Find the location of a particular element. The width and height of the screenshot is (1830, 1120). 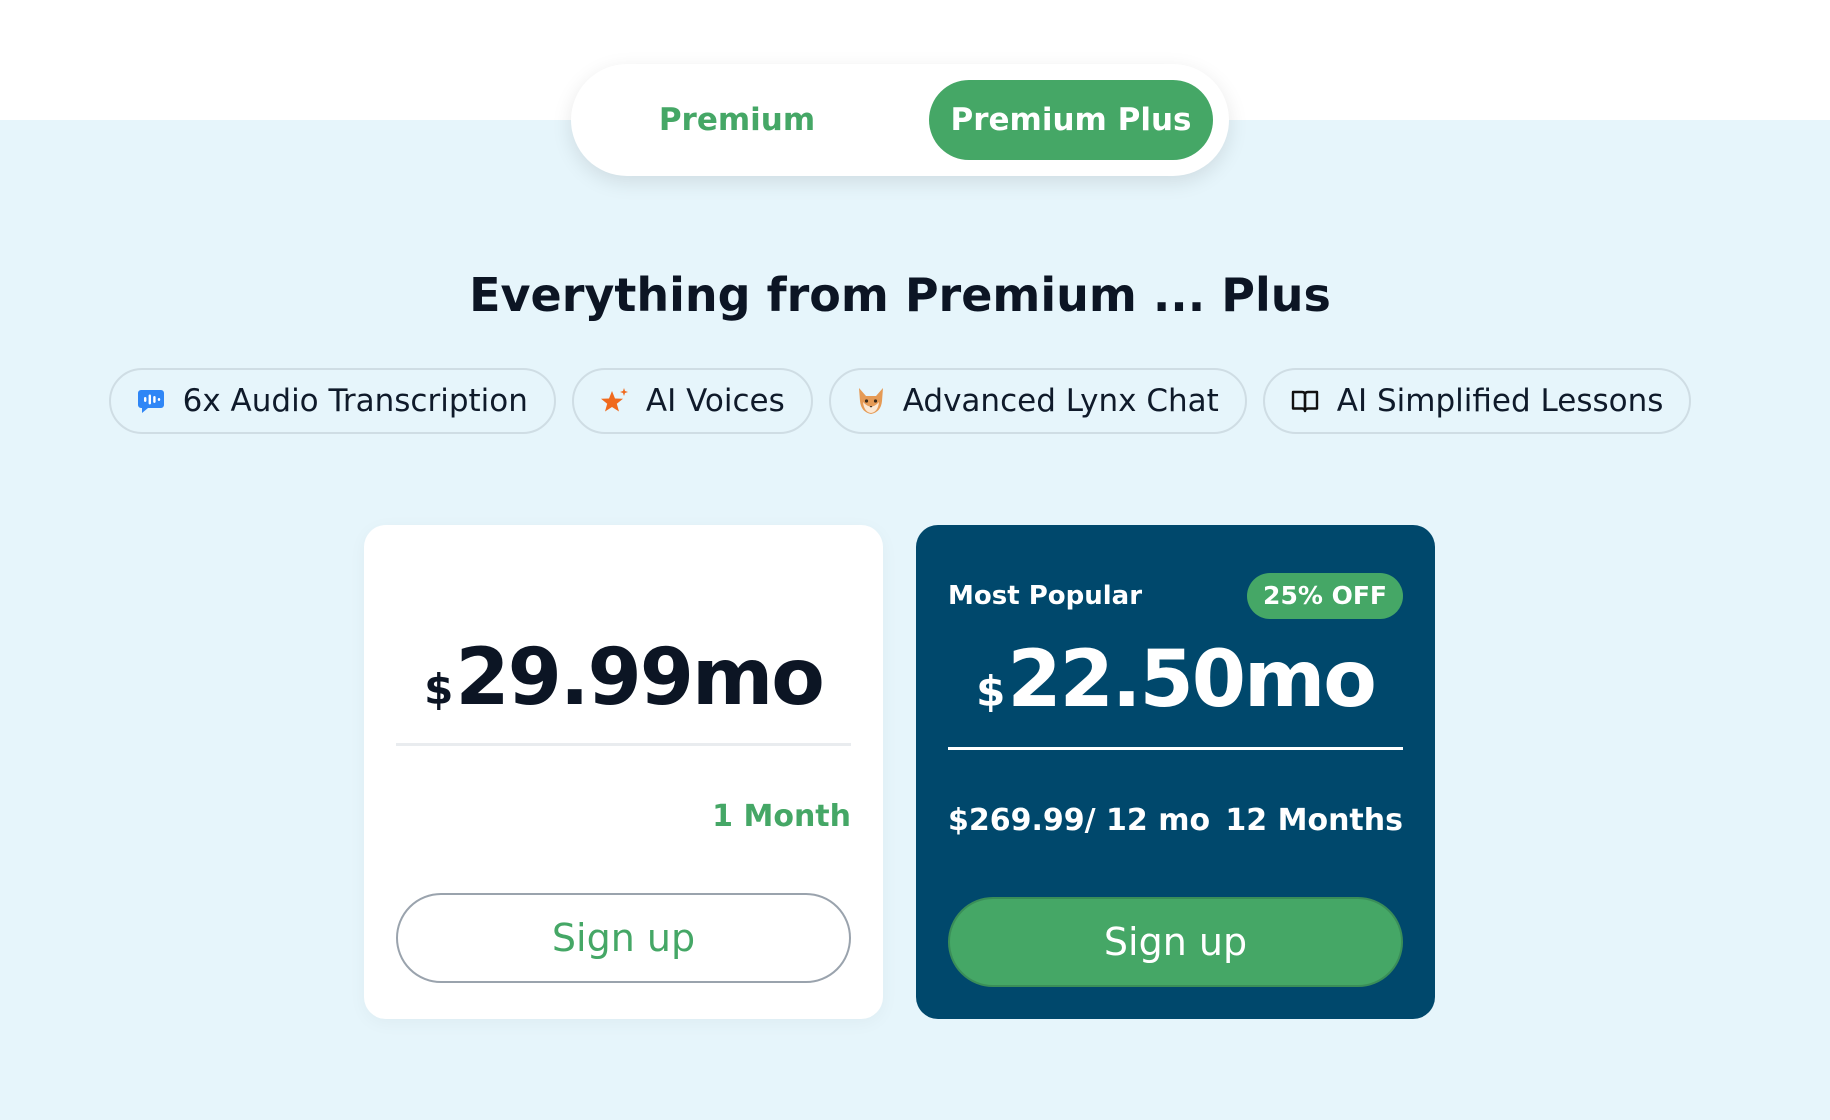

price: $22.50mo is located at coordinates (1175, 680).